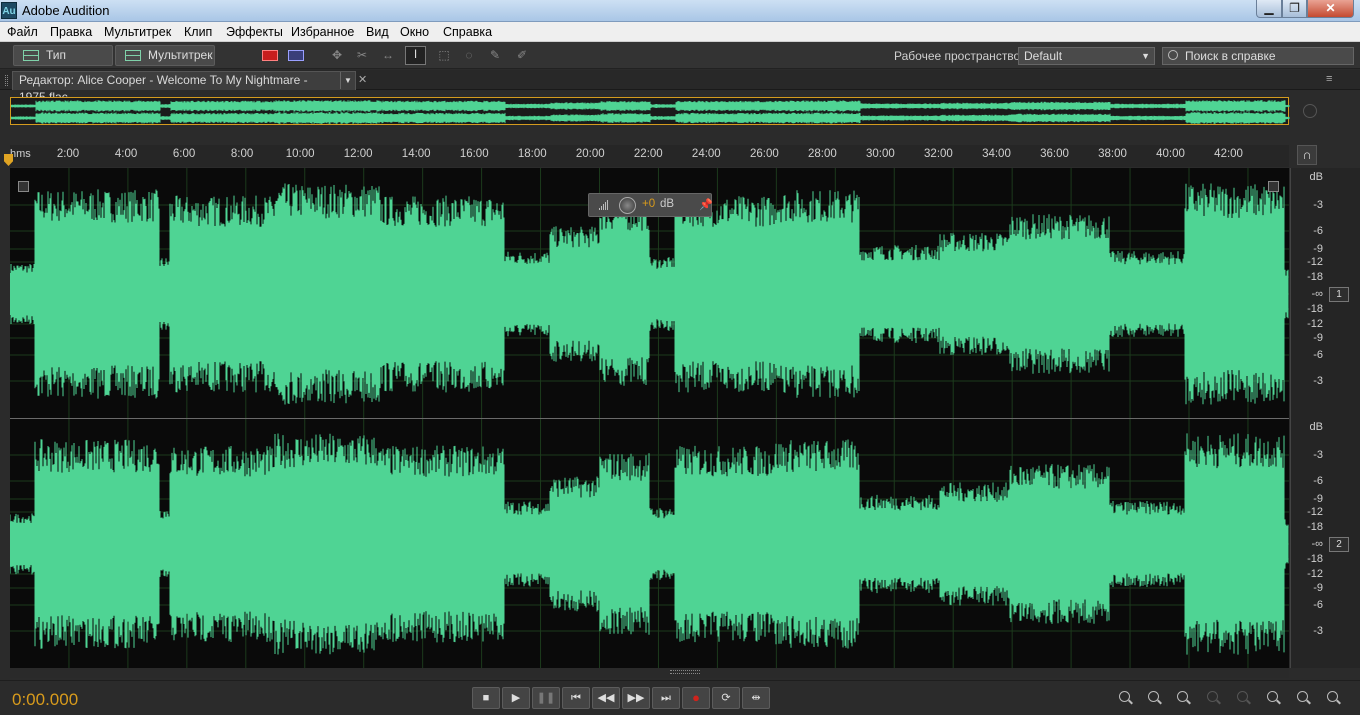  I want to click on zoom-out-time-icon, so click(1214, 699).